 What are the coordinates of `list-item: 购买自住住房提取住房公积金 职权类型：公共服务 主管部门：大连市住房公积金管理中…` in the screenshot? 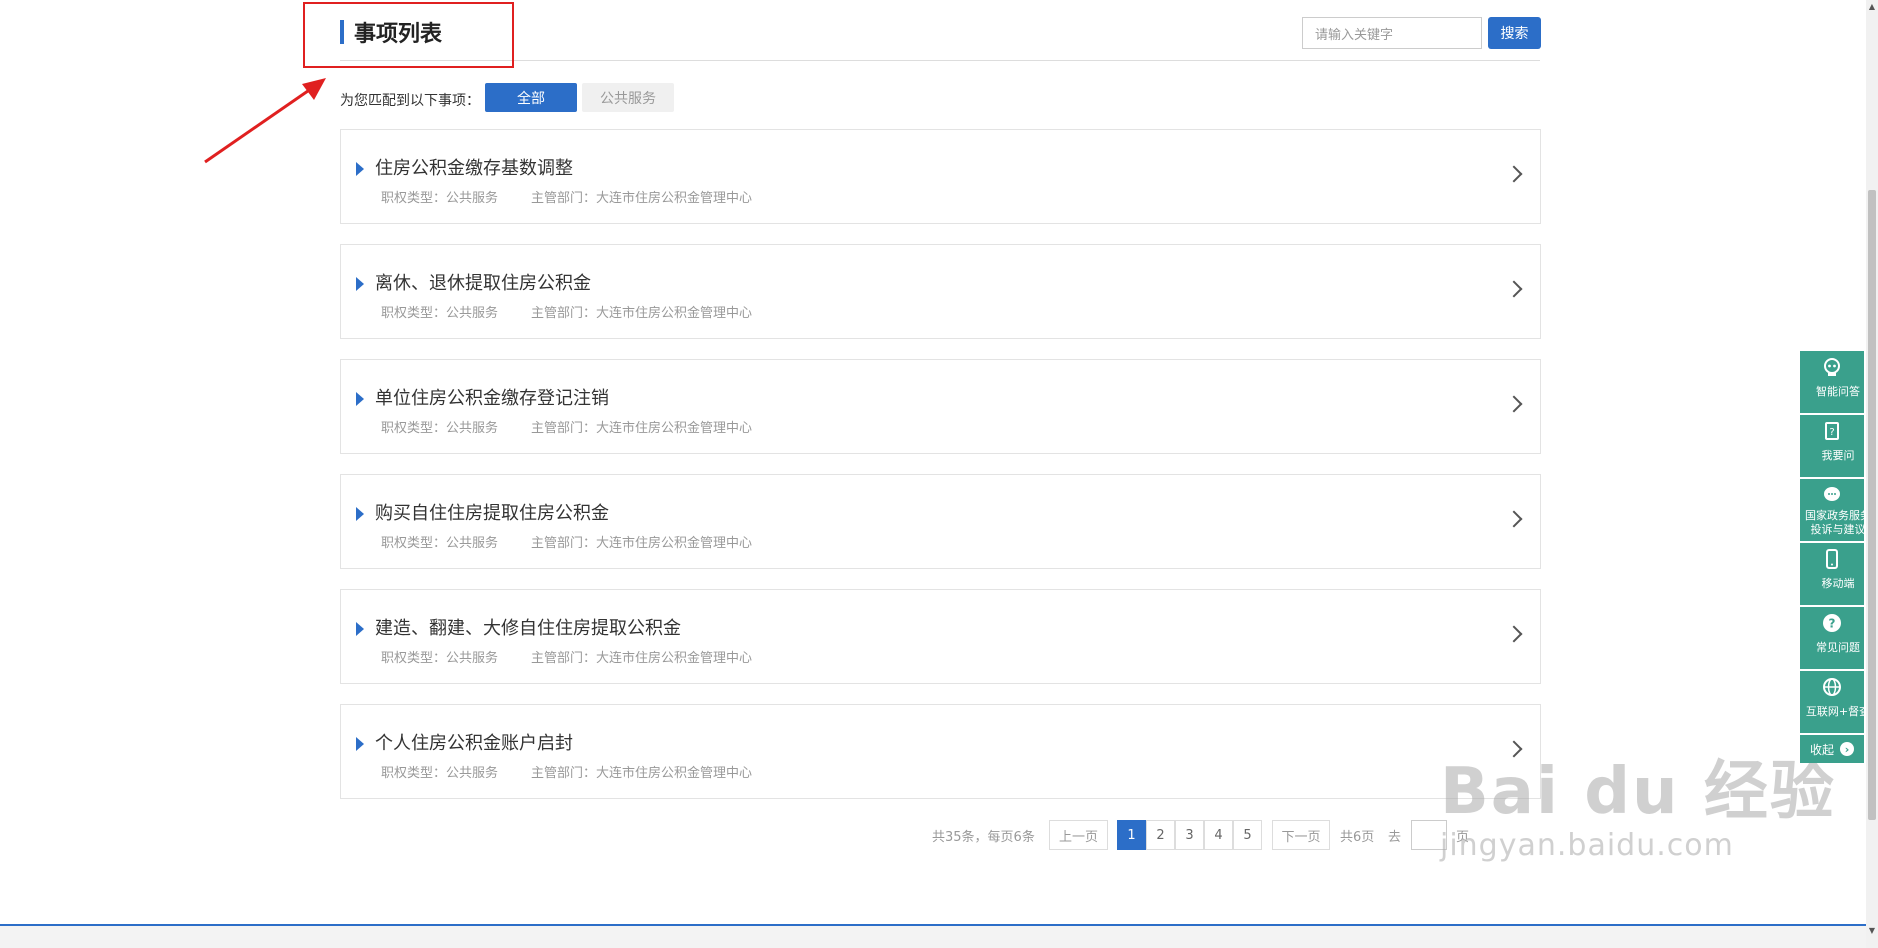 It's located at (940, 521).